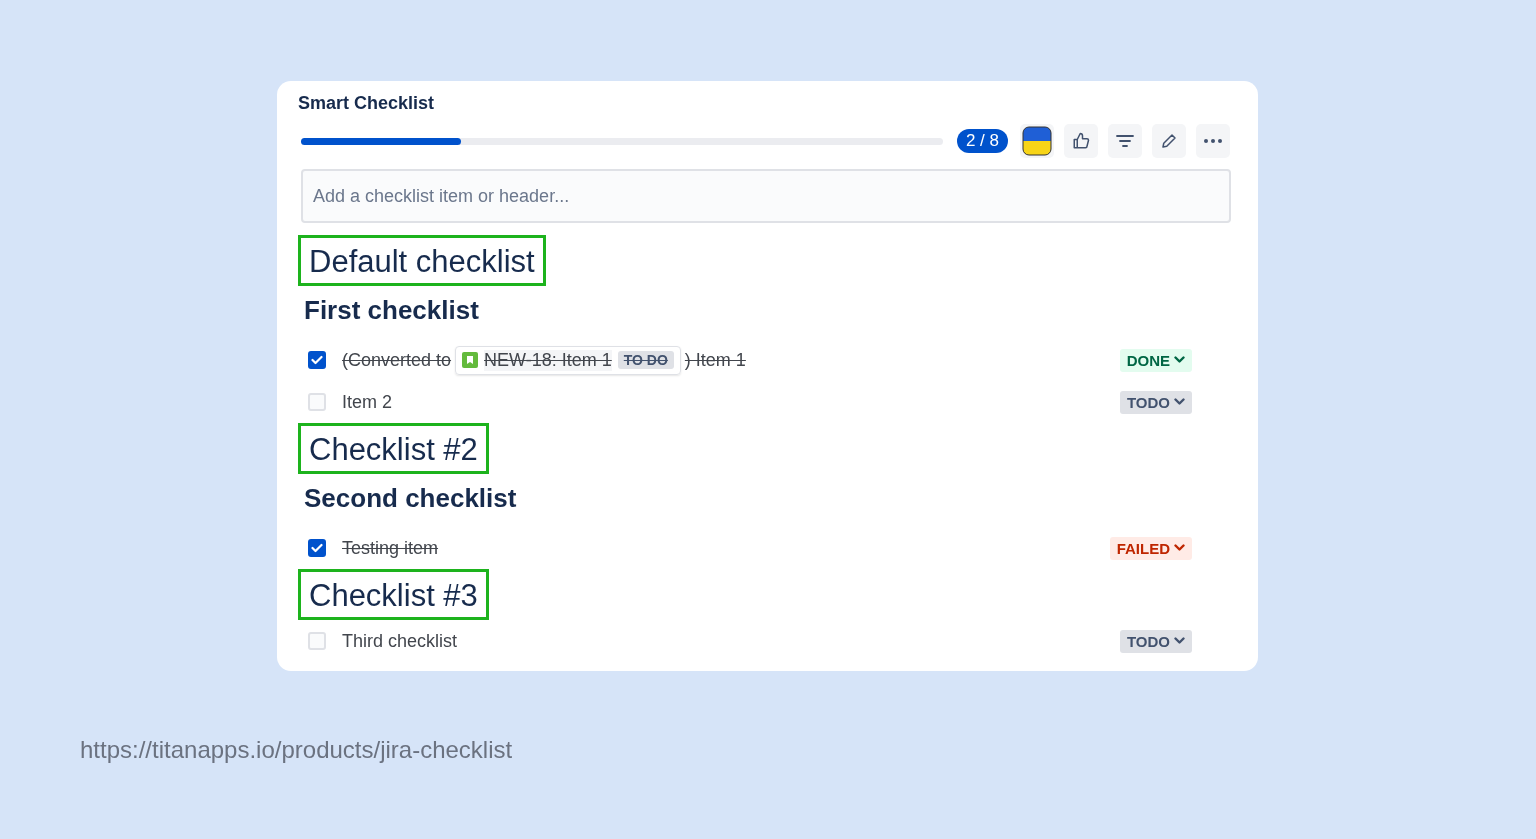 This screenshot has width=1536, height=839. Describe the element at coordinates (982, 141) in the screenshot. I see `progress-count: 2 / 8` at that location.